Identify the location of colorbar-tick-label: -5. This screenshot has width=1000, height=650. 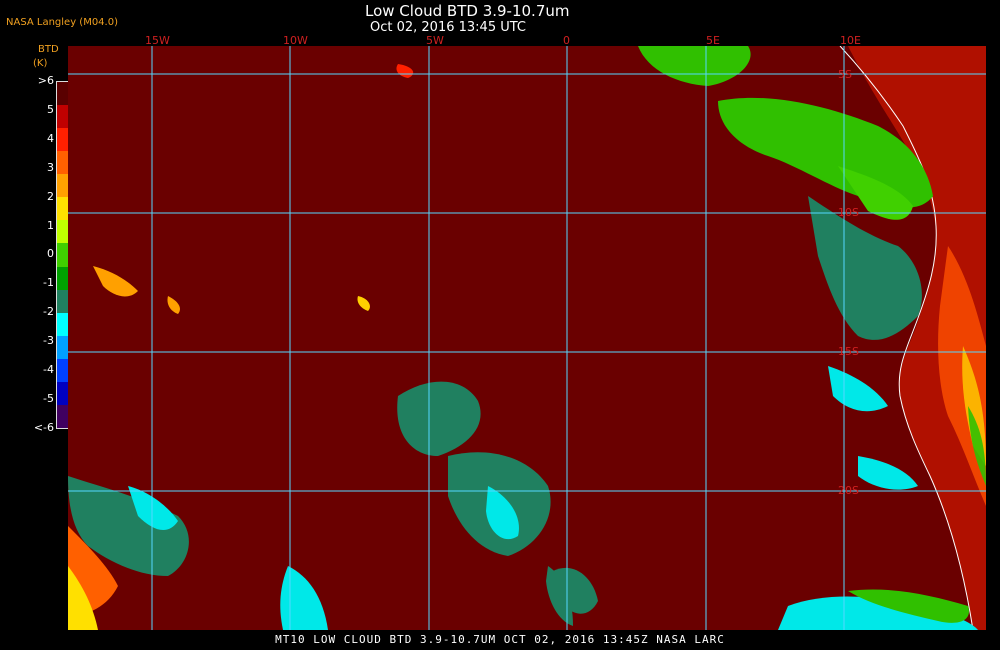
(48, 398).